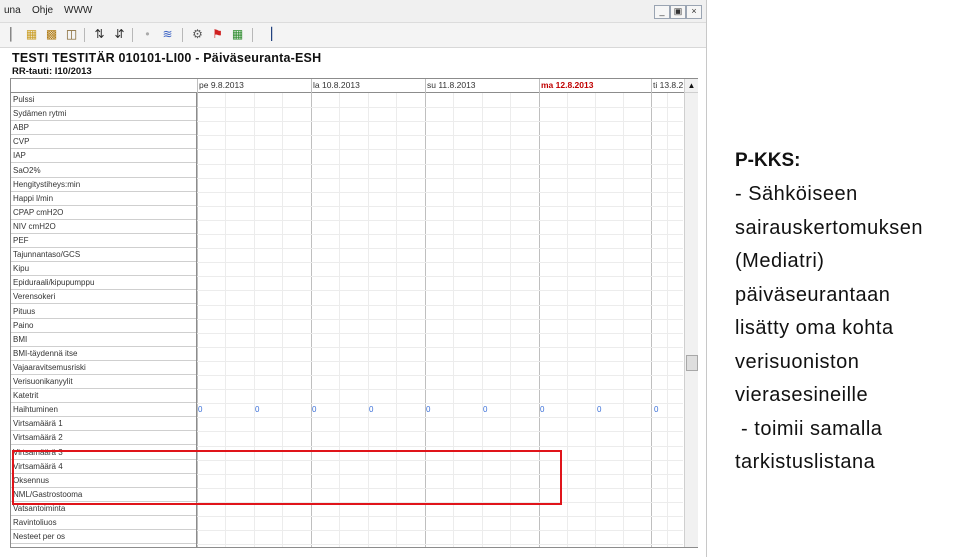  I want to click on row-label: Verisuonikanyylit, so click(103, 382).